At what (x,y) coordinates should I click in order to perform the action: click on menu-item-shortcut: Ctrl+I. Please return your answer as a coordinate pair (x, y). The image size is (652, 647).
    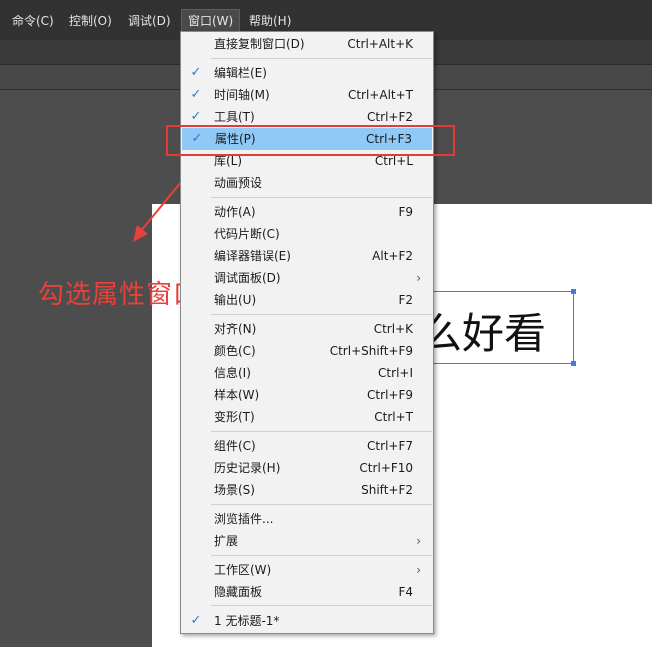
    Looking at the image, I should click on (395, 373).